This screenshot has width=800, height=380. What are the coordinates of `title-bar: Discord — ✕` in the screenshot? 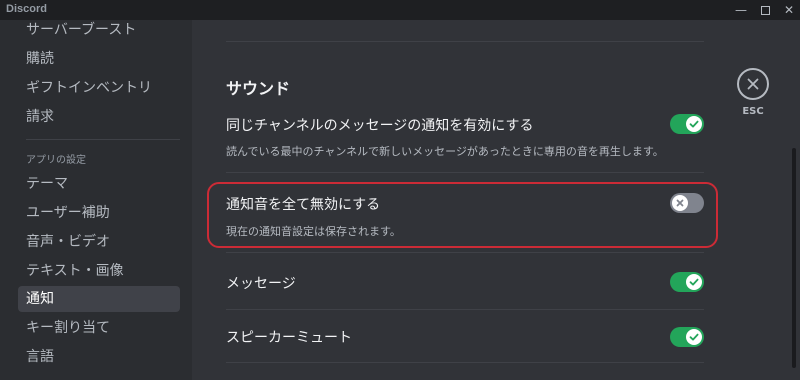 It's located at (400, 10).